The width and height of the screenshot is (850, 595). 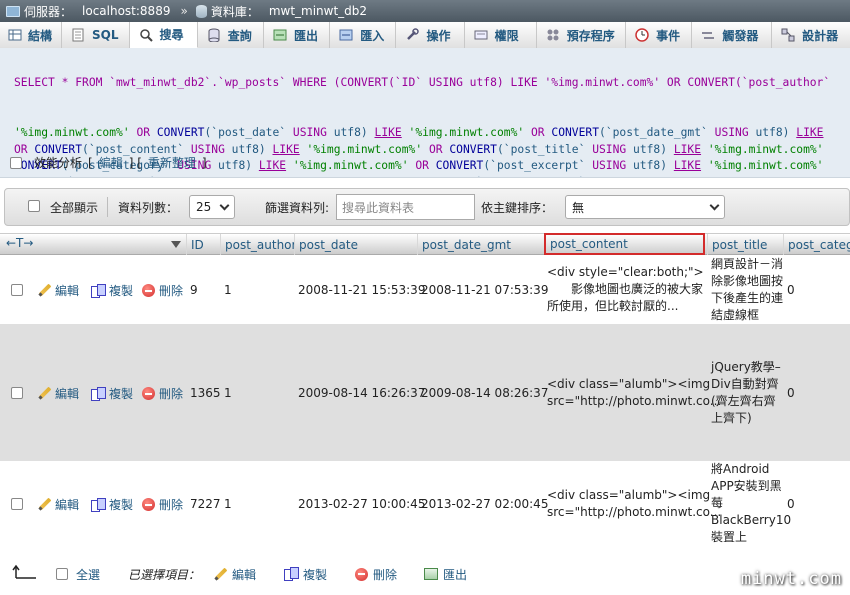 I want to click on tab-import: 匯入, so click(x=363, y=35).